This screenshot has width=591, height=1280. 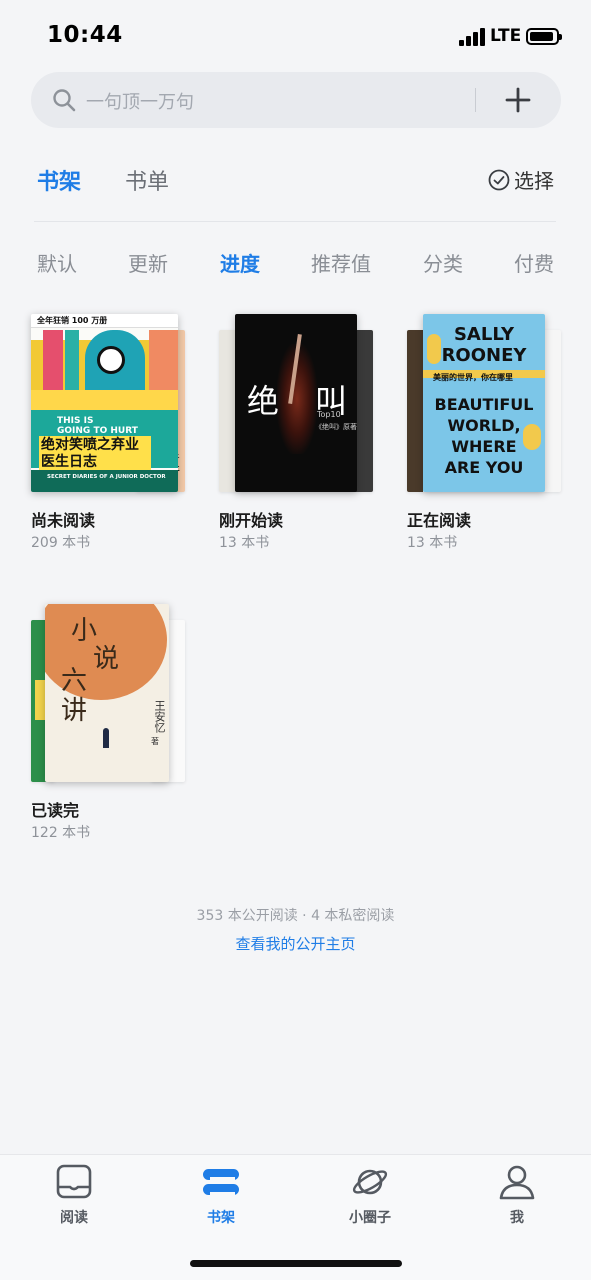 What do you see at coordinates (57, 262) in the screenshot?
I see `sort-default: 默认` at bounding box center [57, 262].